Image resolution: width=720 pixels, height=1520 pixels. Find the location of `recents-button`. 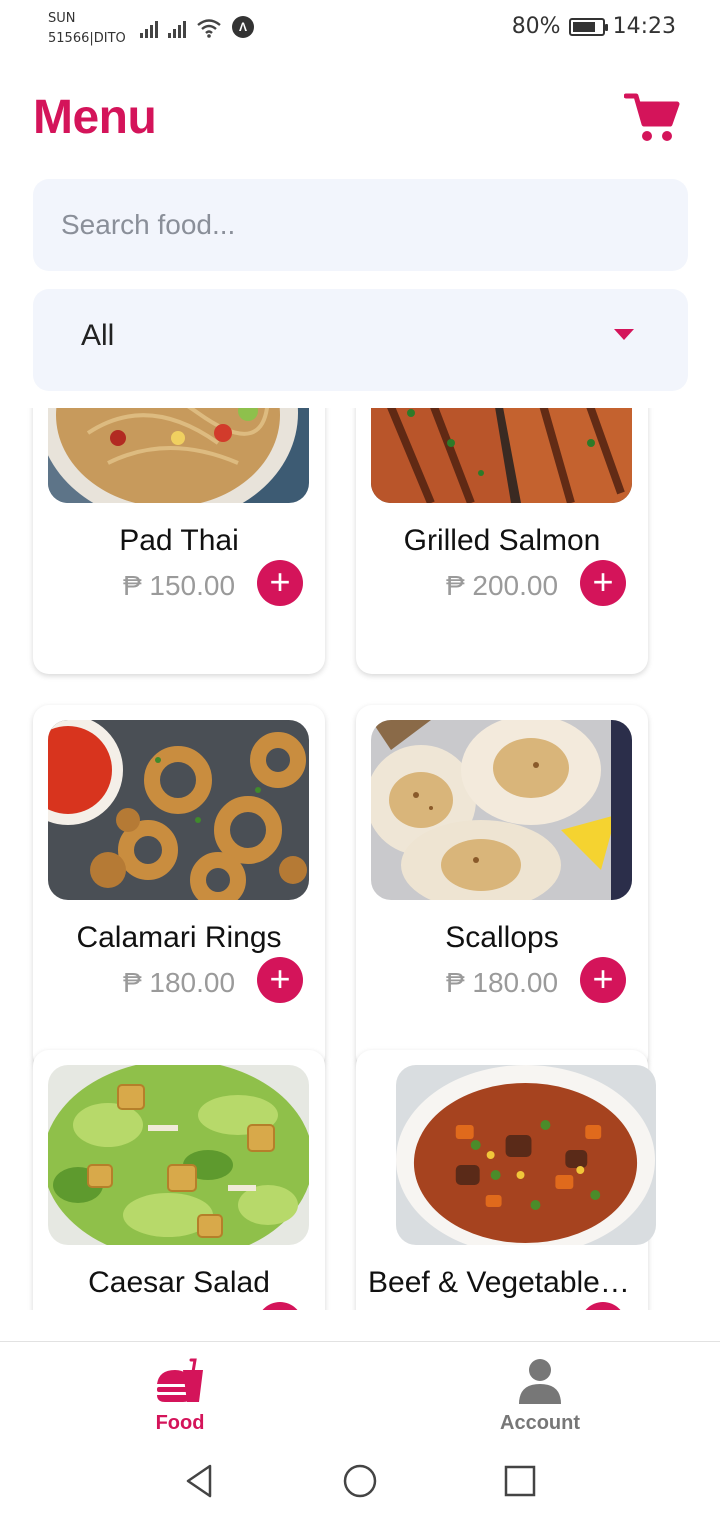

recents-button is located at coordinates (520, 1481).